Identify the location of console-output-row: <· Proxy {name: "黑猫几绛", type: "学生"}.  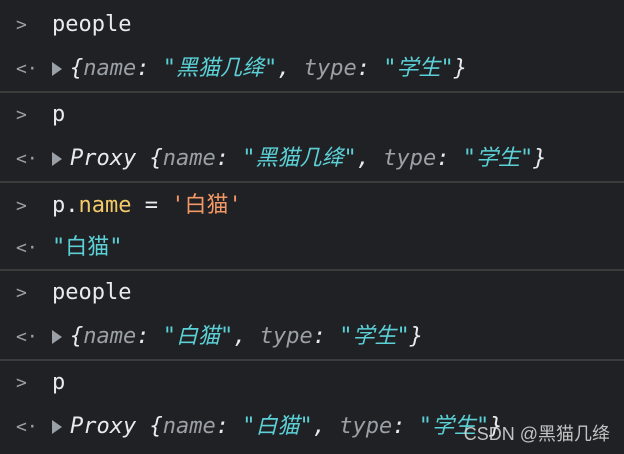
(312, 159).